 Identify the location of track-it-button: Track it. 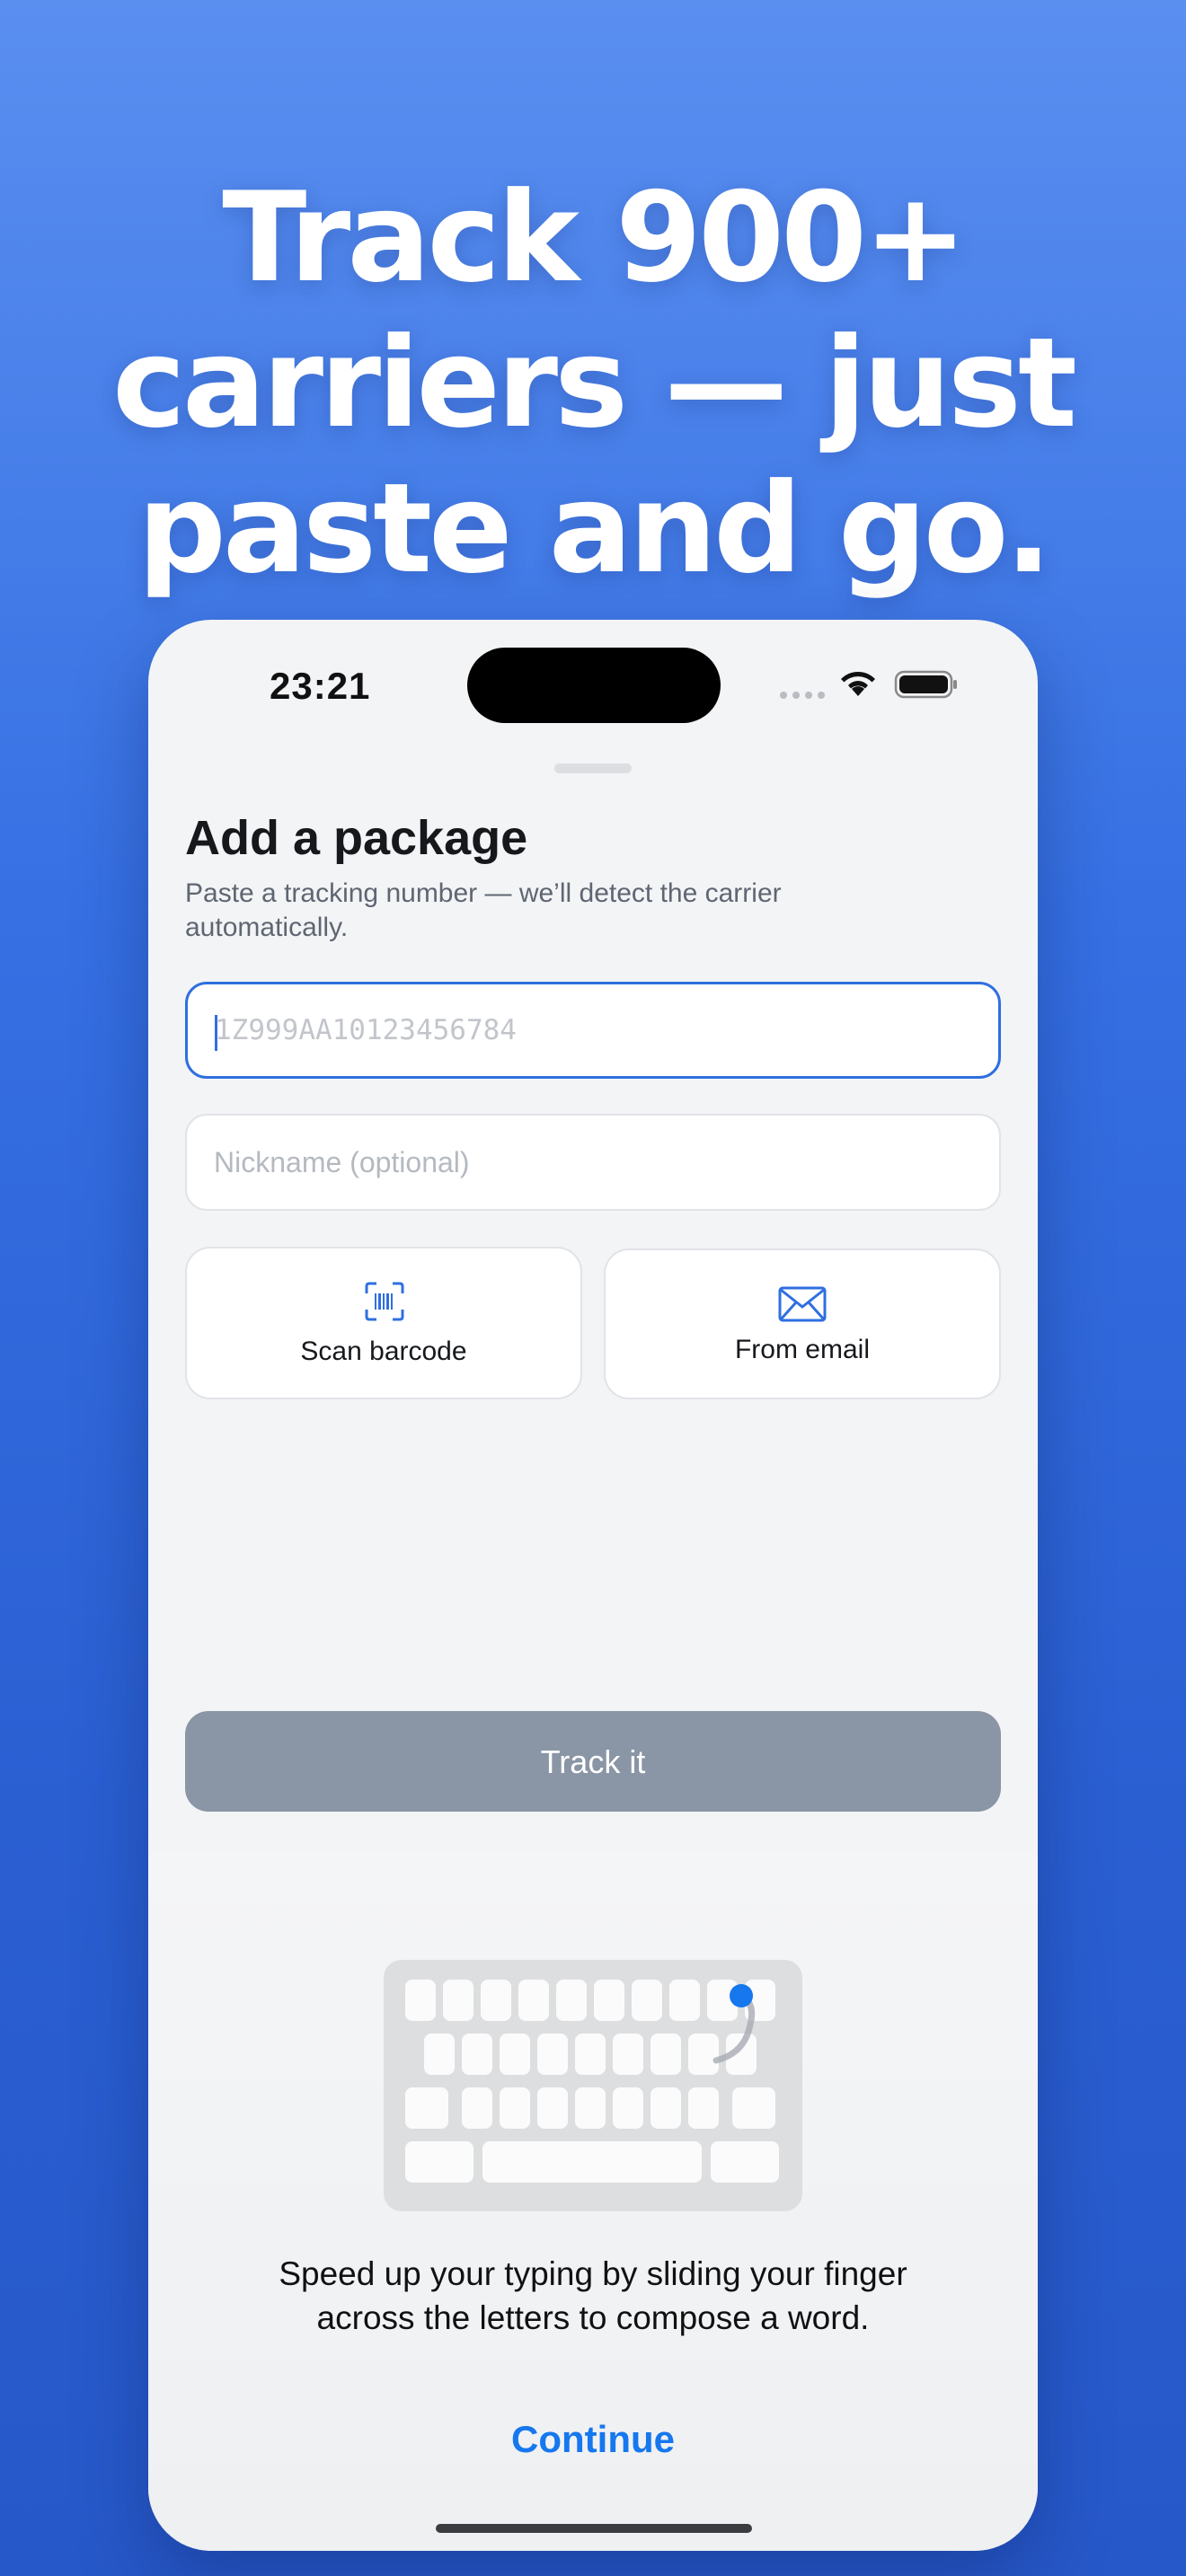
(593, 1761).